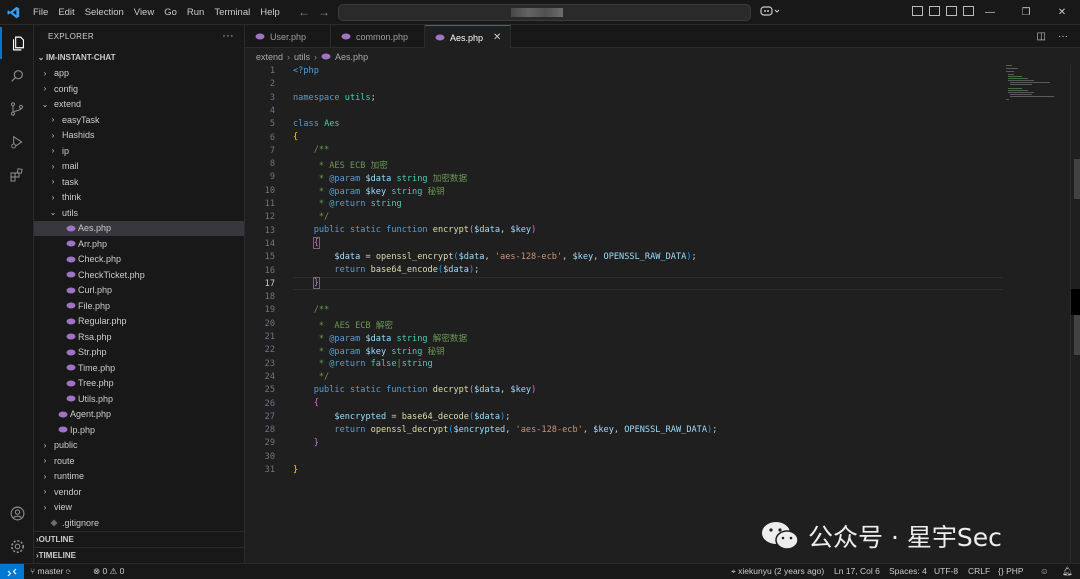 This screenshot has width=1080, height=579. I want to click on menu-edit: Edit, so click(66, 12).